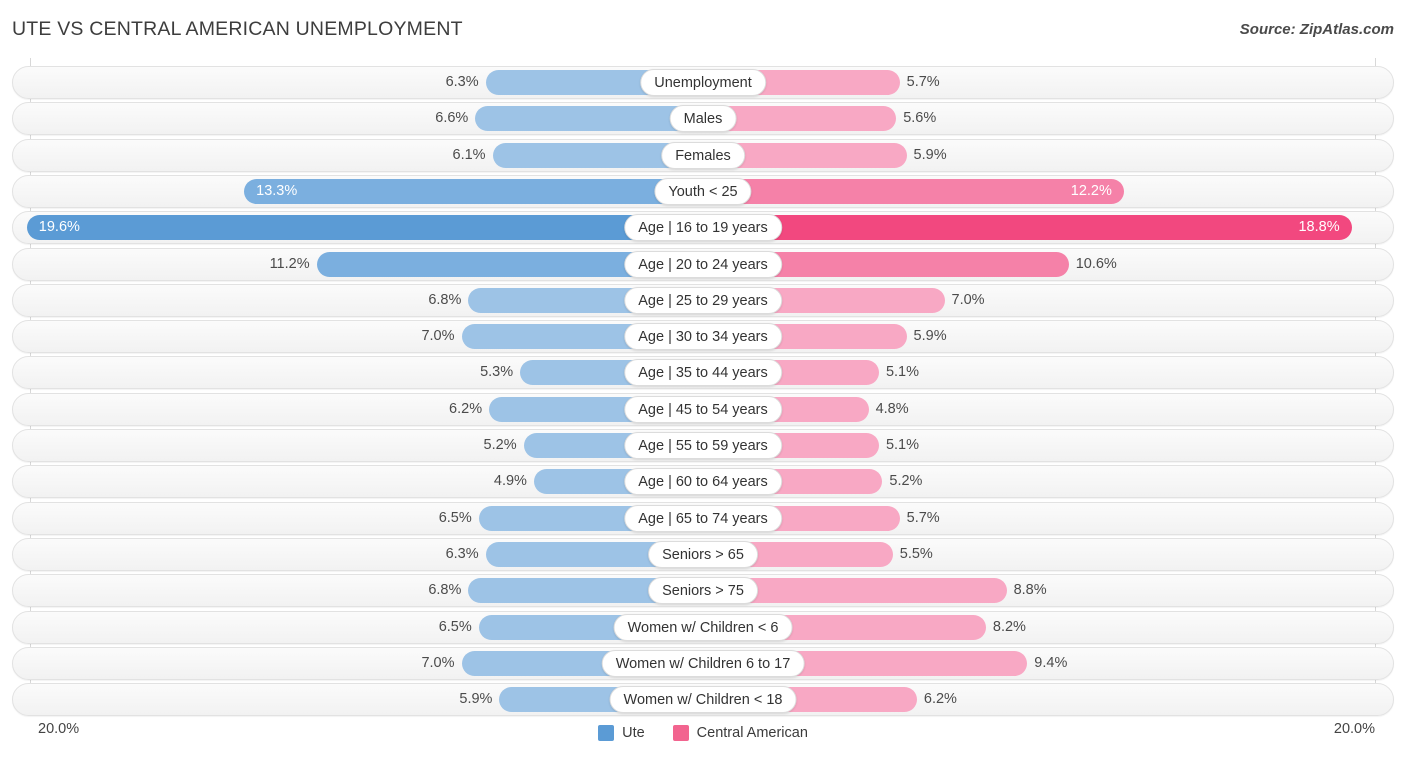 The height and width of the screenshot is (757, 1406). I want to click on value-label-central-american: 12.2%, so click(1091, 190).